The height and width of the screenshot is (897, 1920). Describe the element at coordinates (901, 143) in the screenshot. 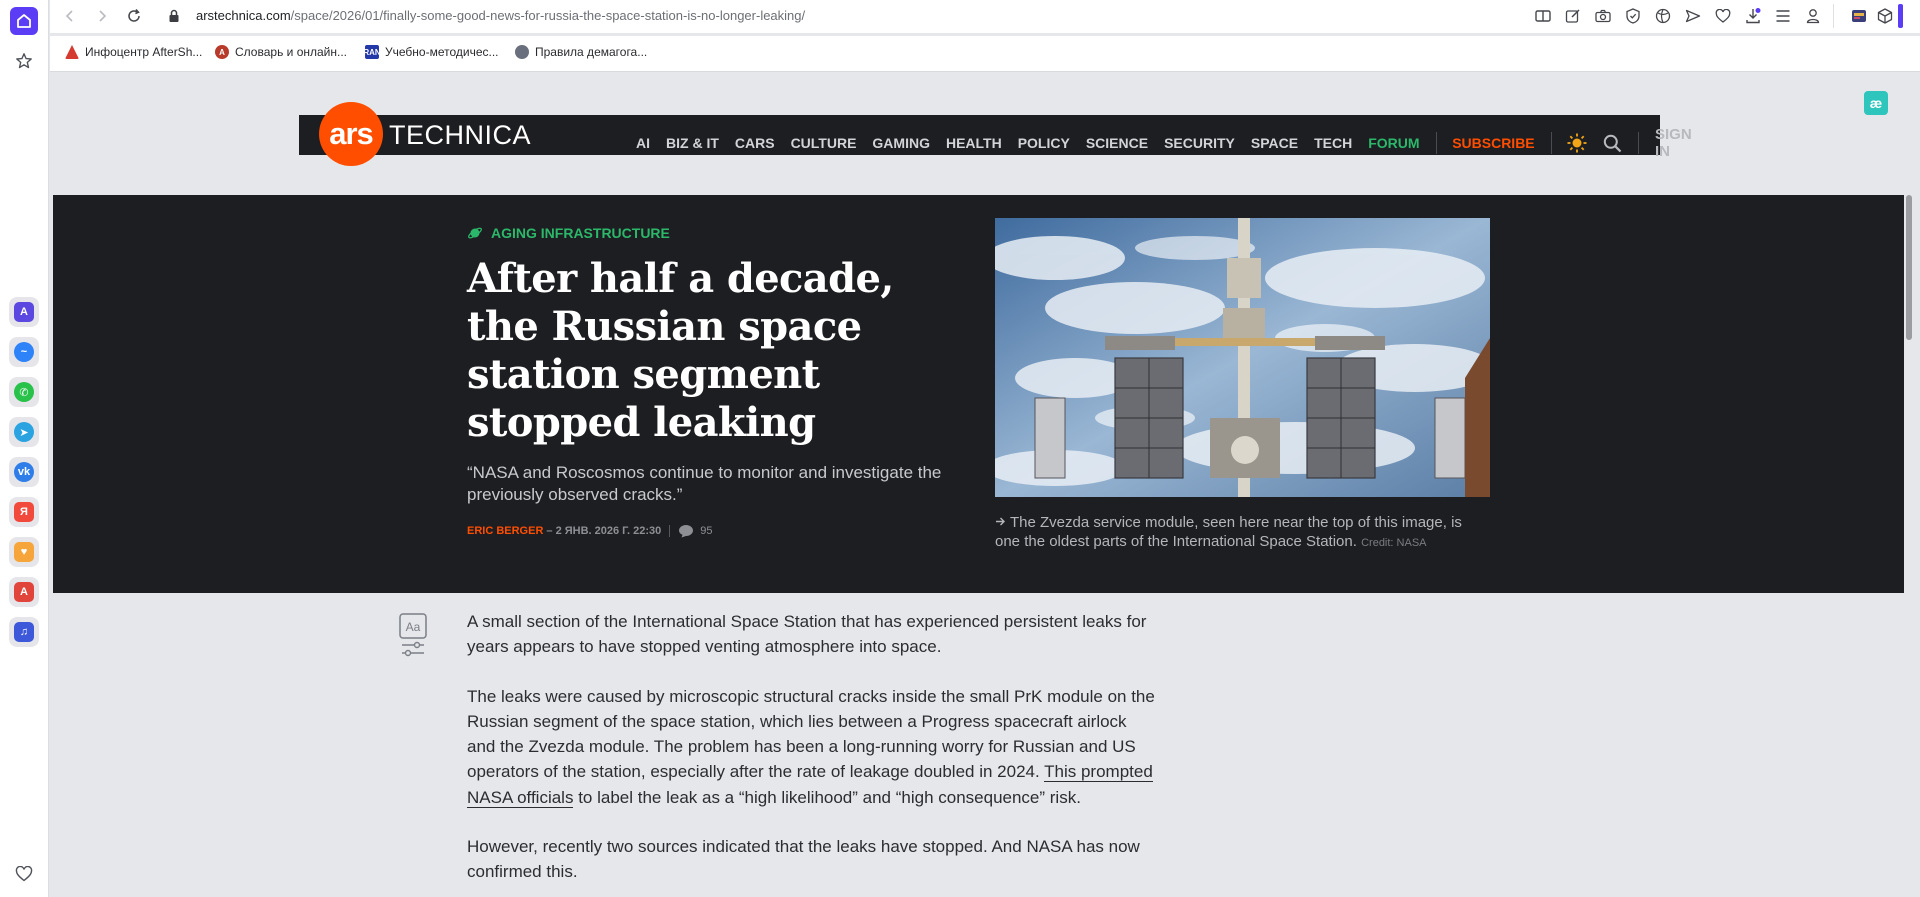

I see `nav-gaming: GAMING` at that location.